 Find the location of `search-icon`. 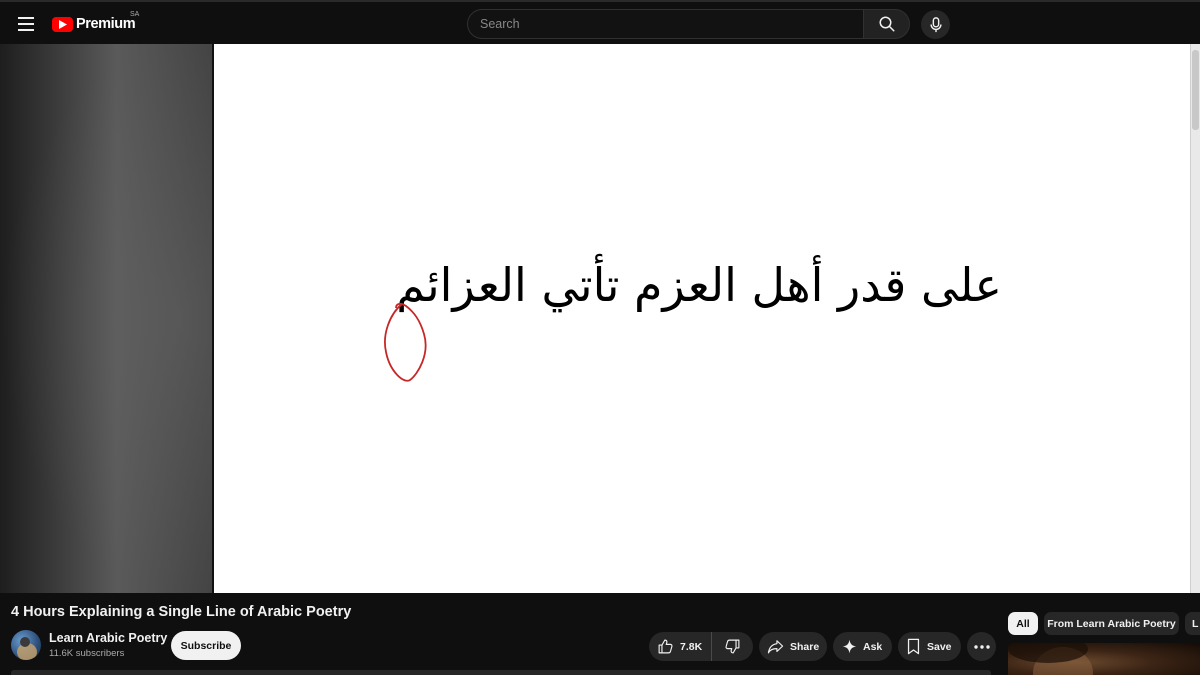

search-icon is located at coordinates (886, 24).